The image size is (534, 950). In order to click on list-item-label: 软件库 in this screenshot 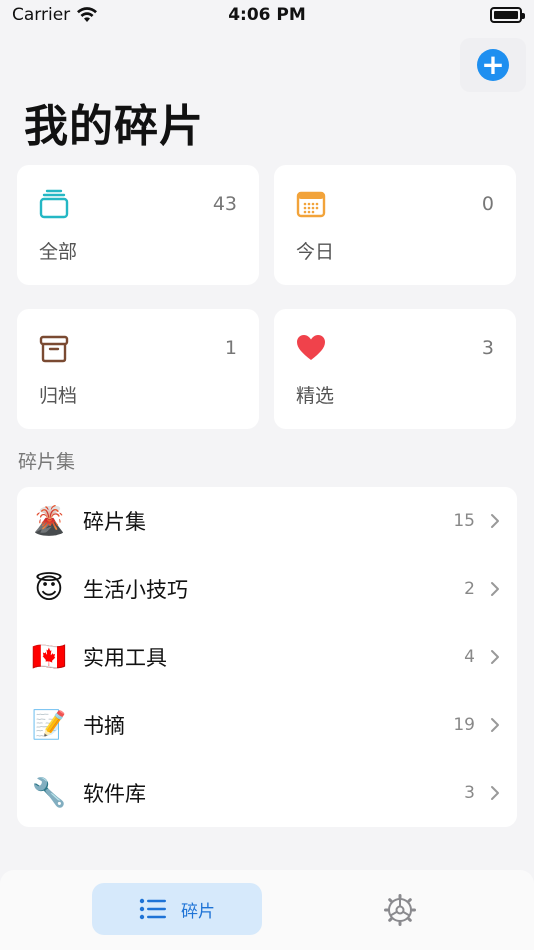, I will do `click(114, 794)`.